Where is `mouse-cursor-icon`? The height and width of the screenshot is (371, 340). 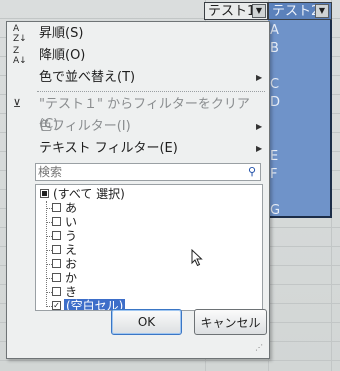
mouse-cursor-icon is located at coordinates (197, 258).